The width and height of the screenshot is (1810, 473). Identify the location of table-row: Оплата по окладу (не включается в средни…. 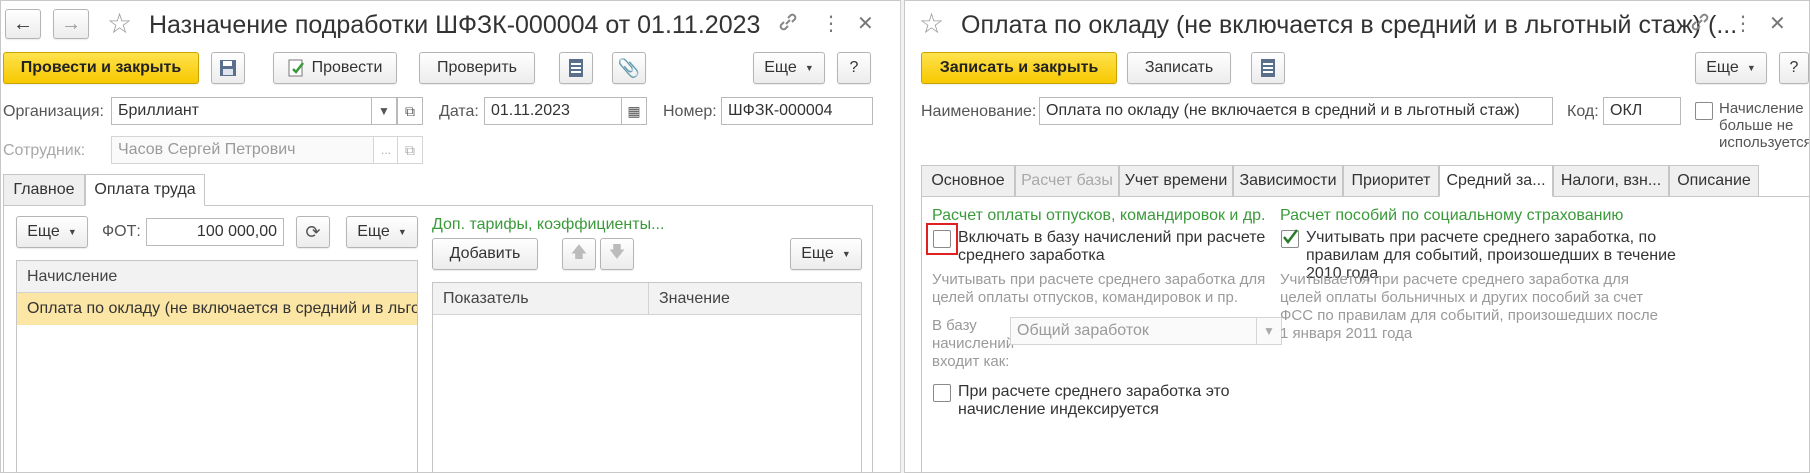
(217, 309).